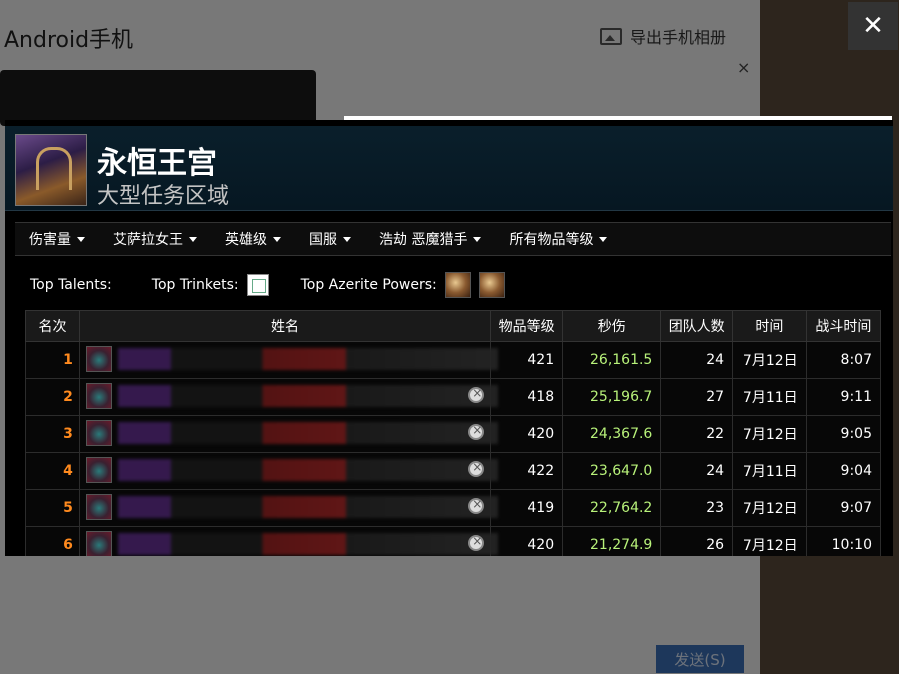 The height and width of the screenshot is (674, 899). Describe the element at coordinates (330, 239) in the screenshot. I see `filter-region: 国服` at that location.